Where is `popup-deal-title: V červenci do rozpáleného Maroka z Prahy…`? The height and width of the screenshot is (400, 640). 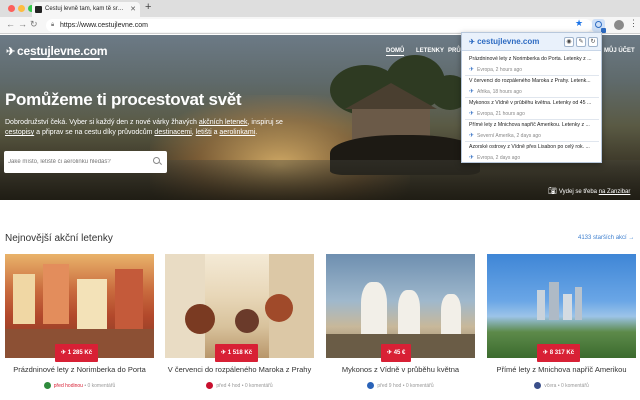 popup-deal-title: V červenci do rozpáleného Maroka z Prahy… is located at coordinates (530, 81).